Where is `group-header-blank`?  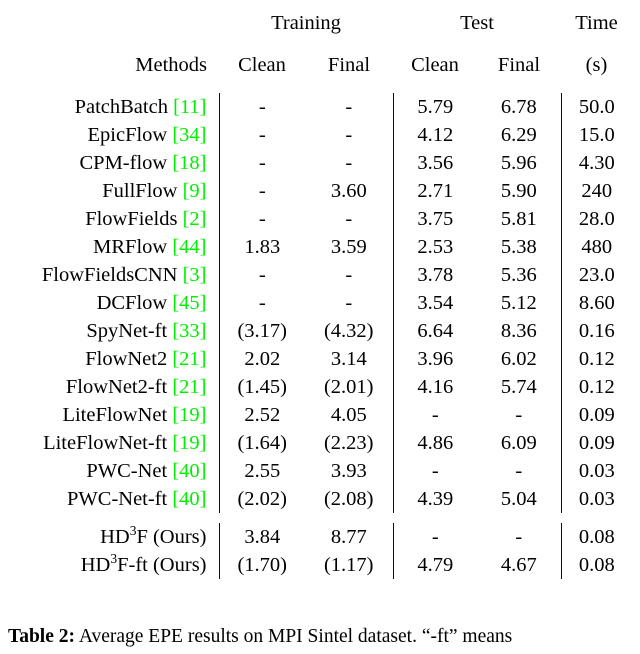 group-header-blank is located at coordinates (113, 23).